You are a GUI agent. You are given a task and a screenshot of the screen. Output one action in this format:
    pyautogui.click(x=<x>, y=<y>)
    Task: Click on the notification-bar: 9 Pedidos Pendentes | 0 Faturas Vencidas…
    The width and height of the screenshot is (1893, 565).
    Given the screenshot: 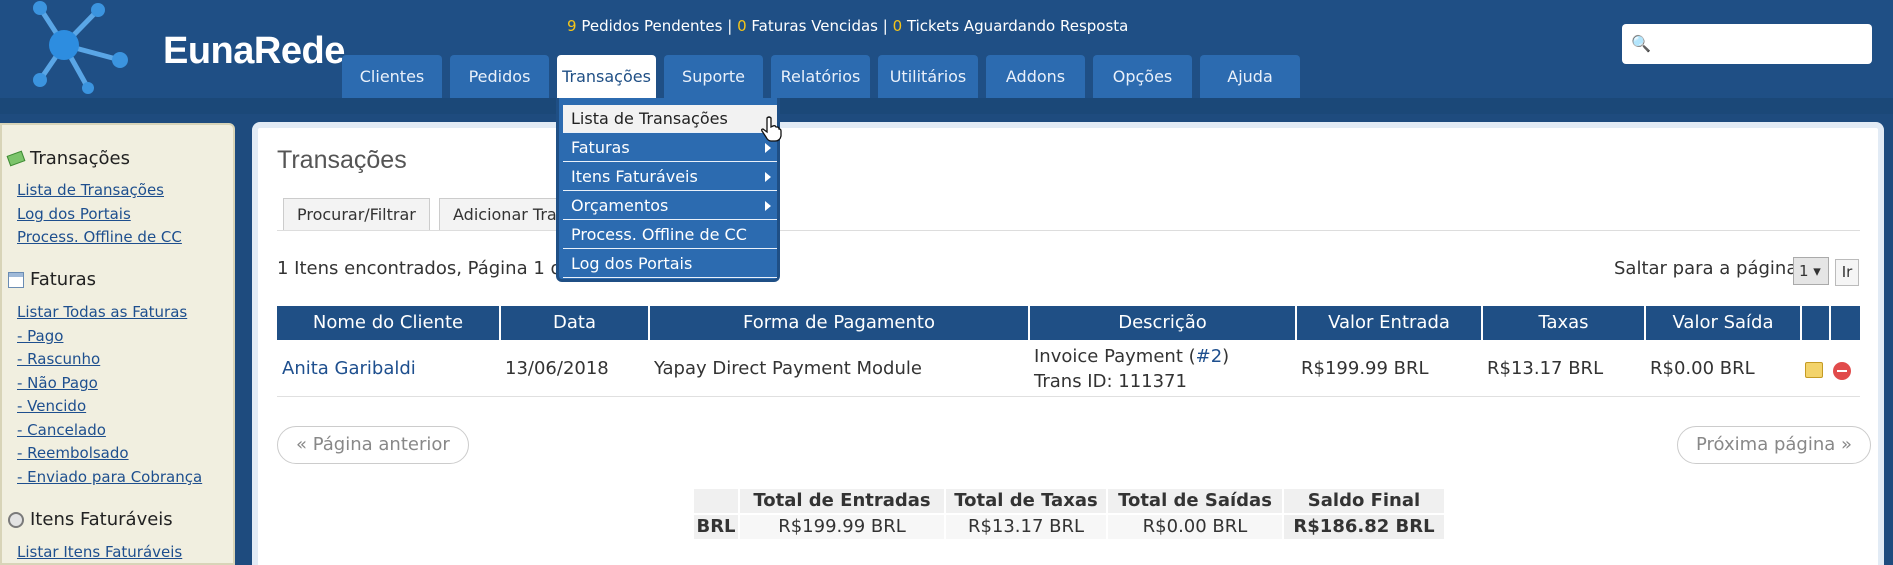 What is the action you would take?
    pyautogui.click(x=847, y=26)
    